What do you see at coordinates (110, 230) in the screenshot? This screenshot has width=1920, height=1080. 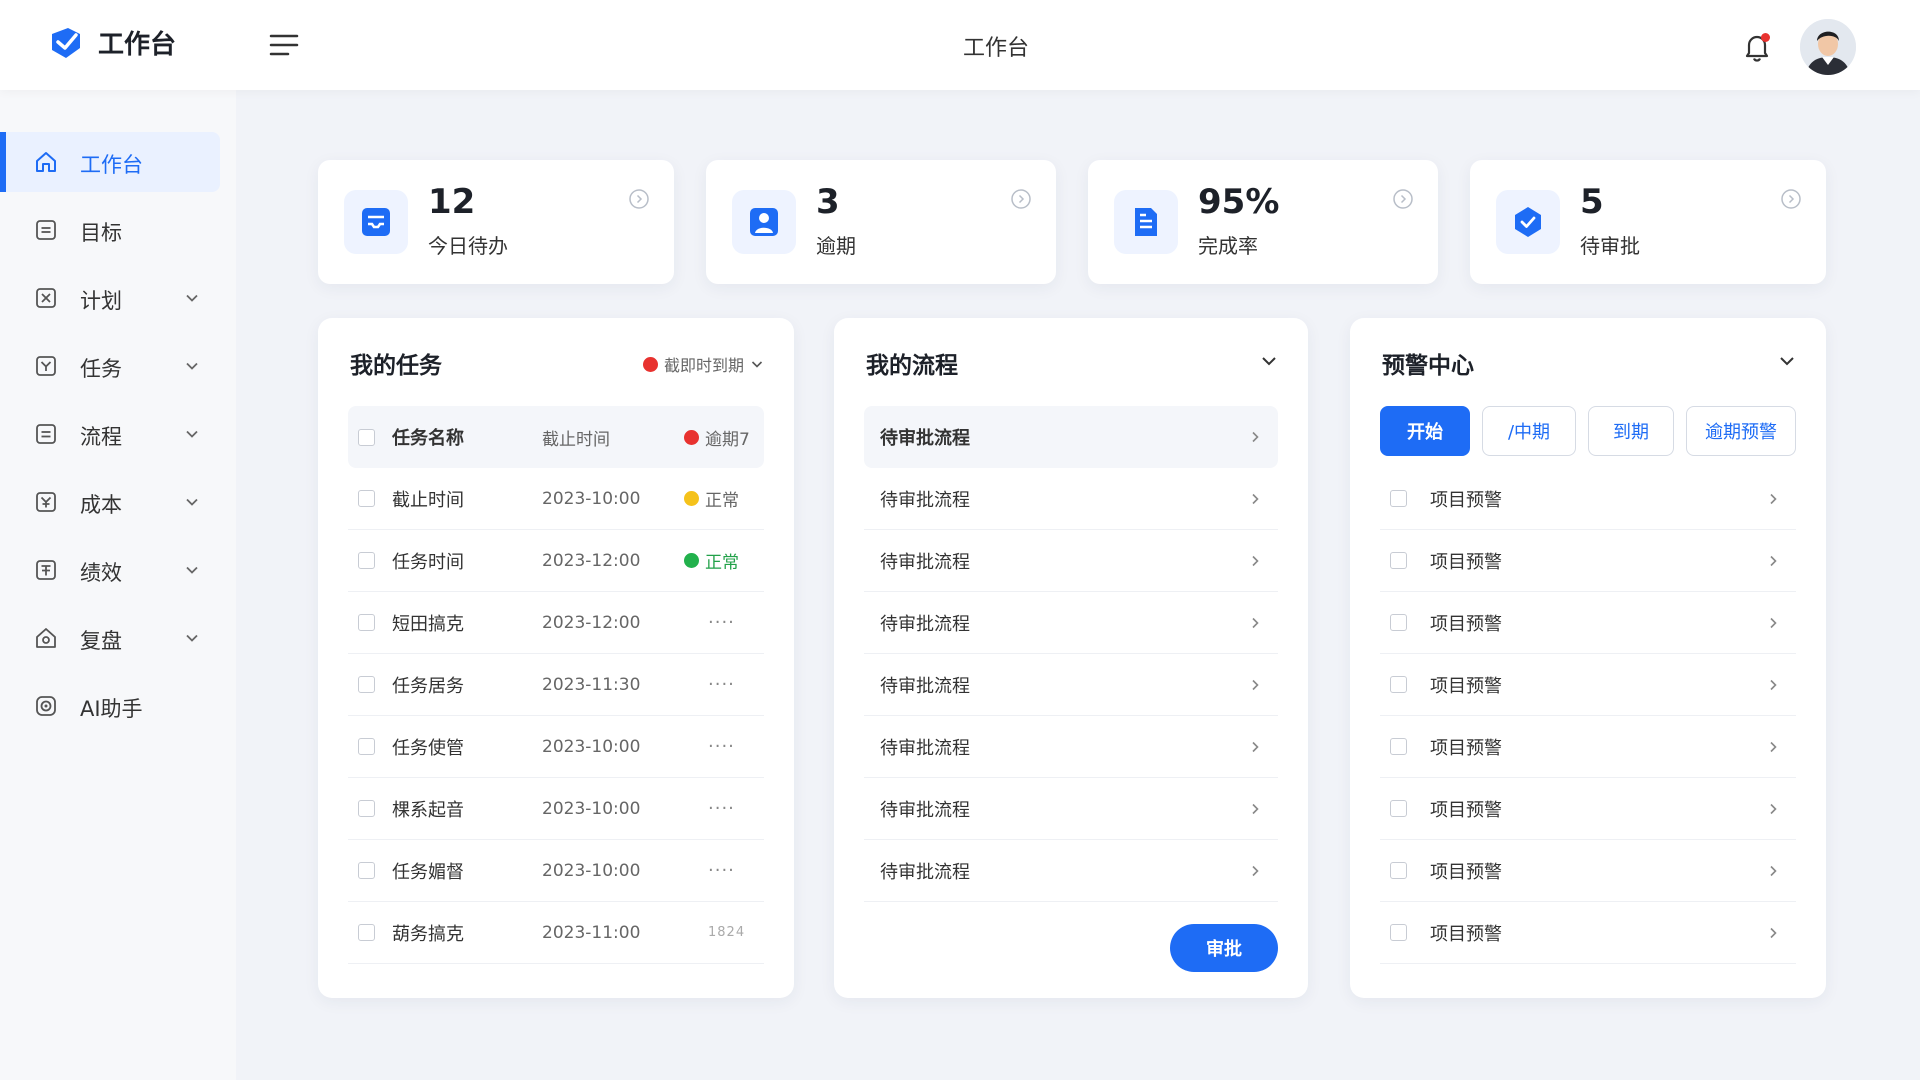 I see `sidebar-item-goal: 目标` at bounding box center [110, 230].